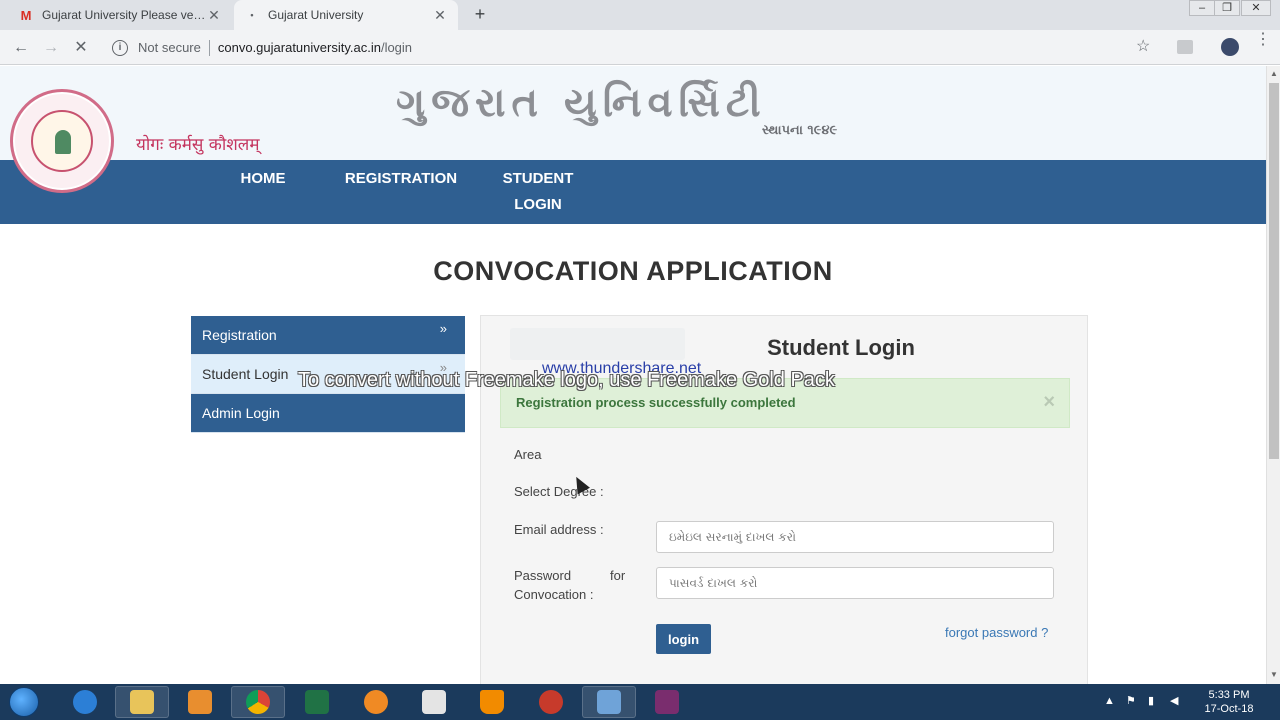 The height and width of the screenshot is (720, 1280). Describe the element at coordinates (1229, 702) in the screenshot. I see `taskbar-clock: 5:33 PM 17-Oct-18` at that location.